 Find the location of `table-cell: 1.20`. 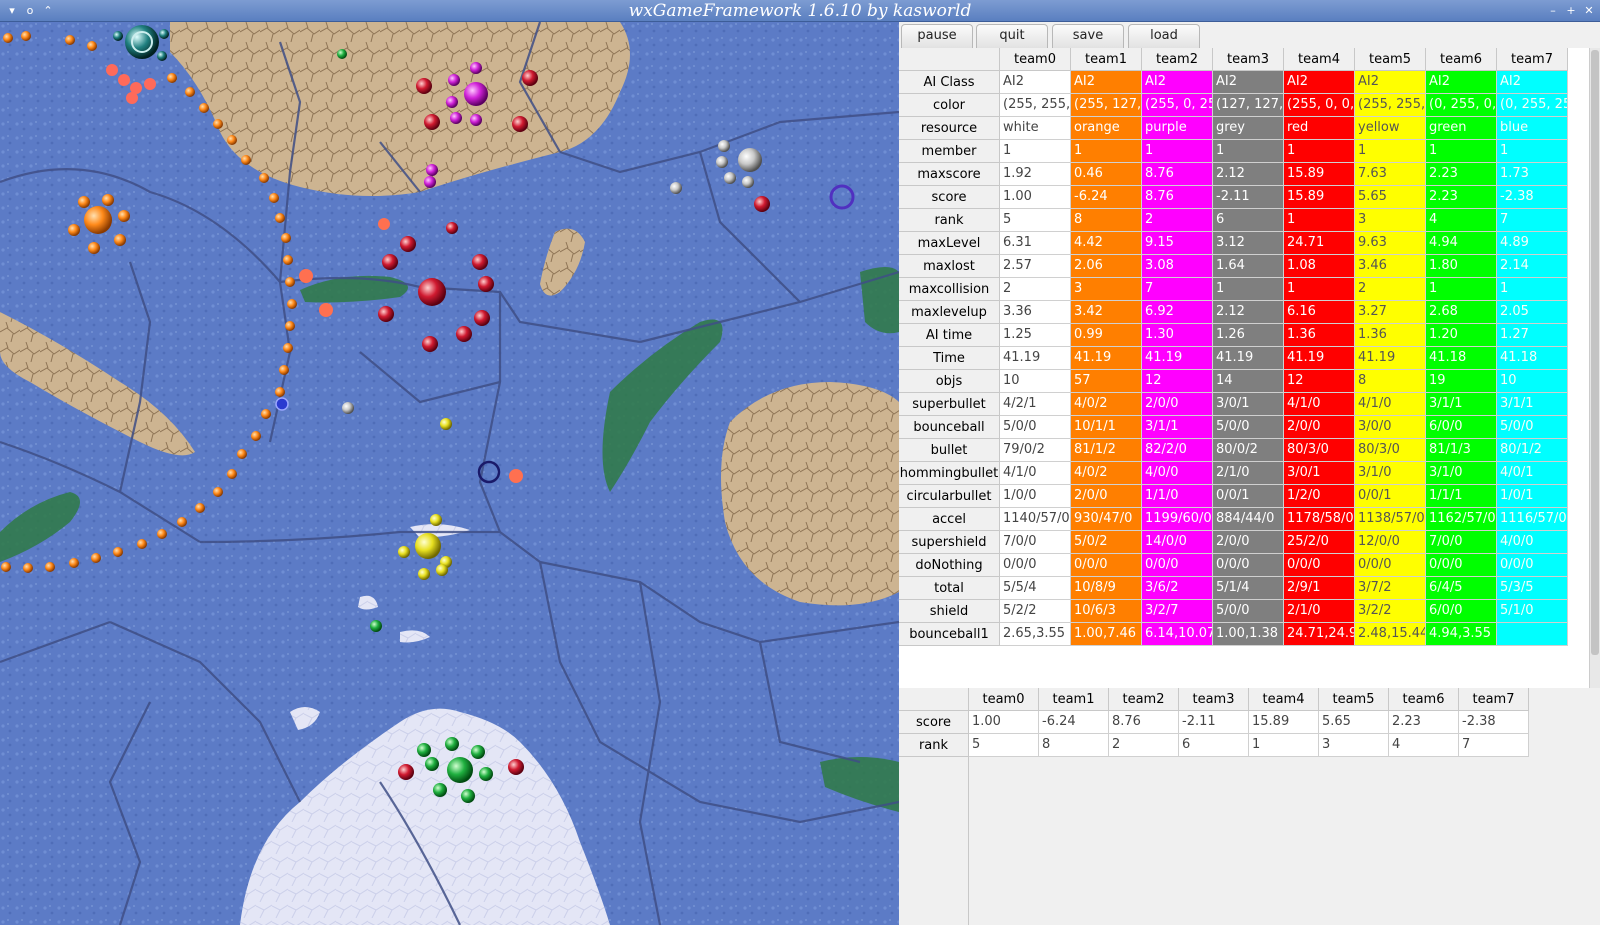

table-cell: 1.20 is located at coordinates (1461, 335).